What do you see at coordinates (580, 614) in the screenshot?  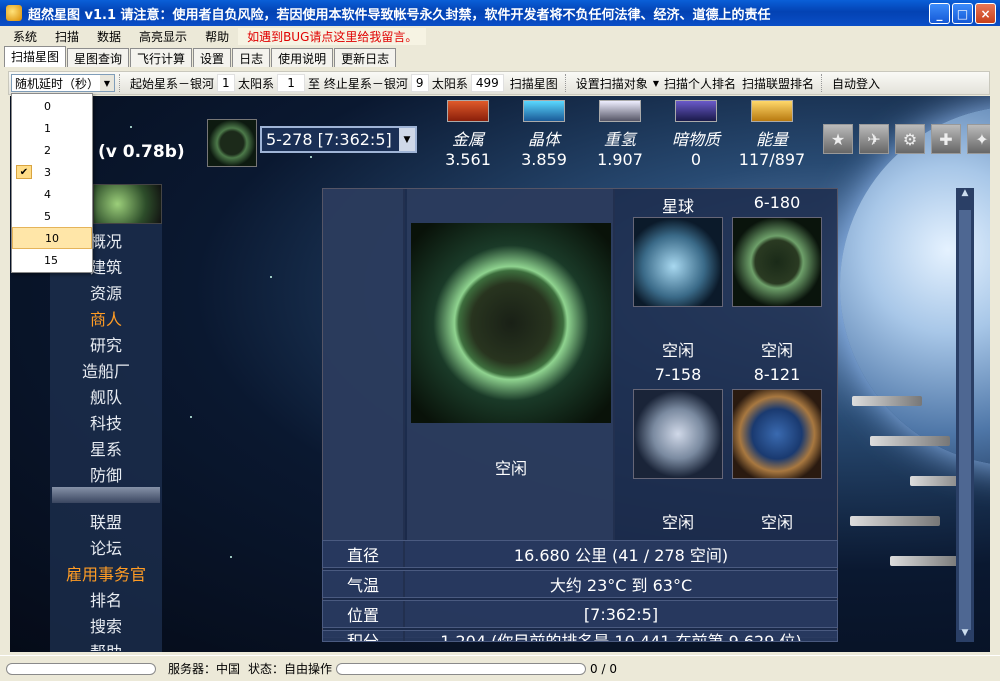 I see `info-row-position: 位置 [7:362:5]` at bounding box center [580, 614].